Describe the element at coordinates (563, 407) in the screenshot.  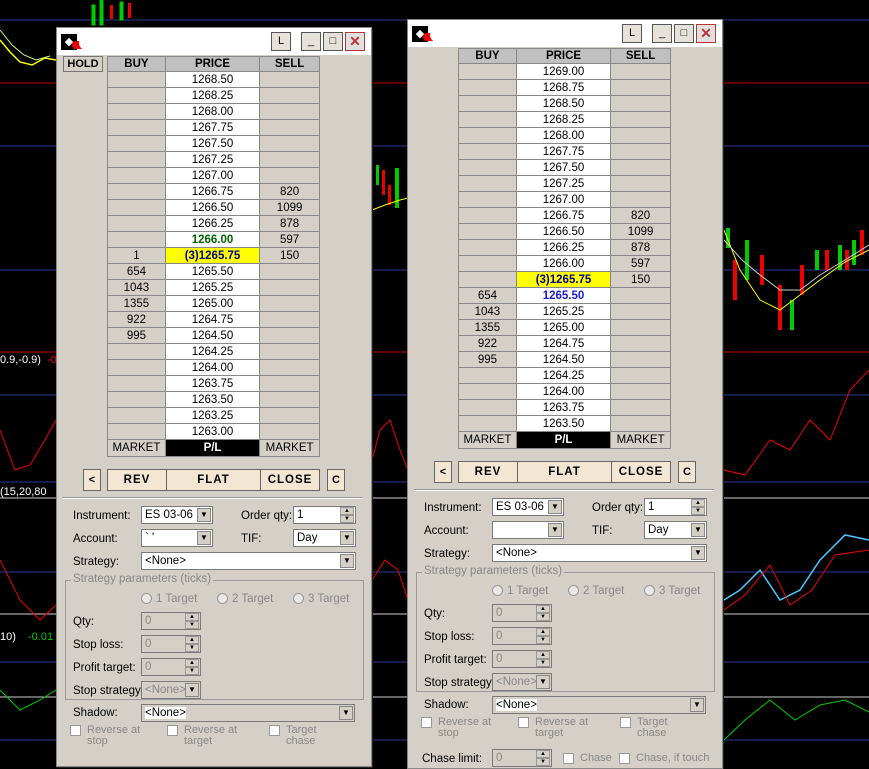
I see `price-cell: 1263.75` at that location.